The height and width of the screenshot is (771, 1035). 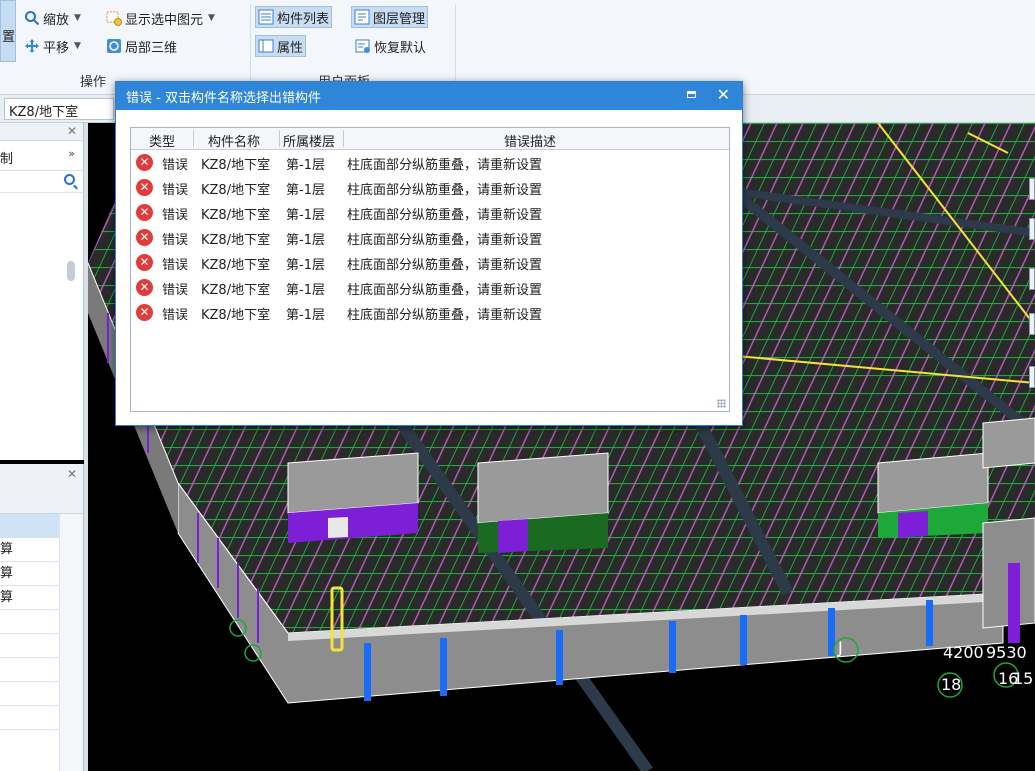 What do you see at coordinates (223, 98) in the screenshot?
I see `dialog-title: 错误 - 双击构件名称选择出错构件` at bounding box center [223, 98].